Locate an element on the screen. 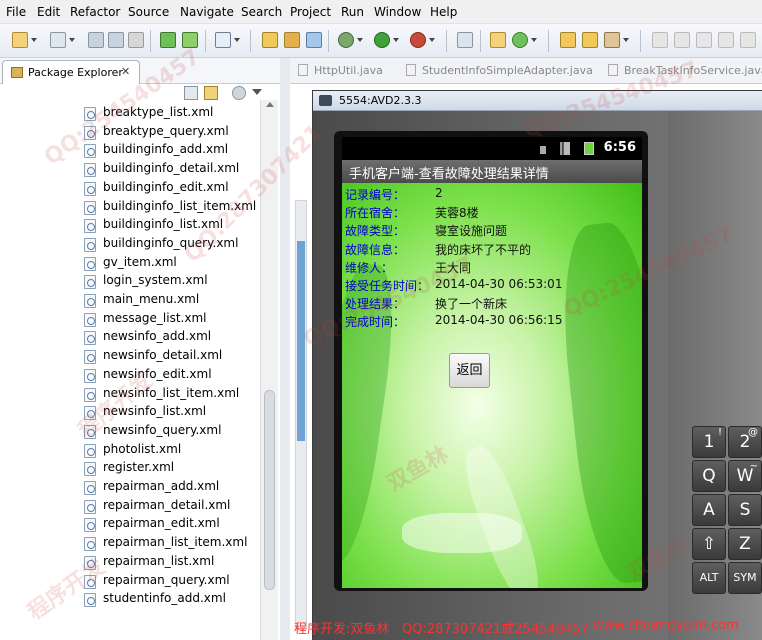 This screenshot has width=762, height=640. keyboard-key: ALT is located at coordinates (709, 578).